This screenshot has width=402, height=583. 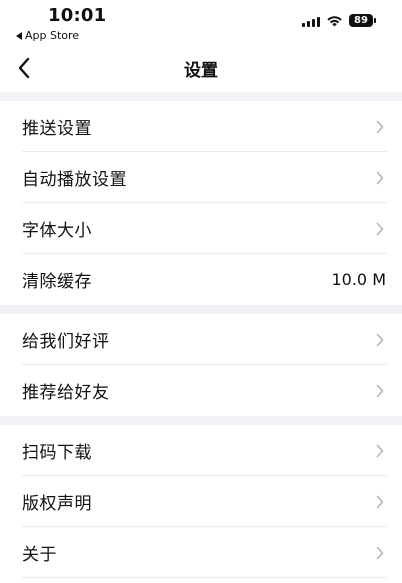 I want to click on settings-item-about: 关于, so click(x=201, y=552).